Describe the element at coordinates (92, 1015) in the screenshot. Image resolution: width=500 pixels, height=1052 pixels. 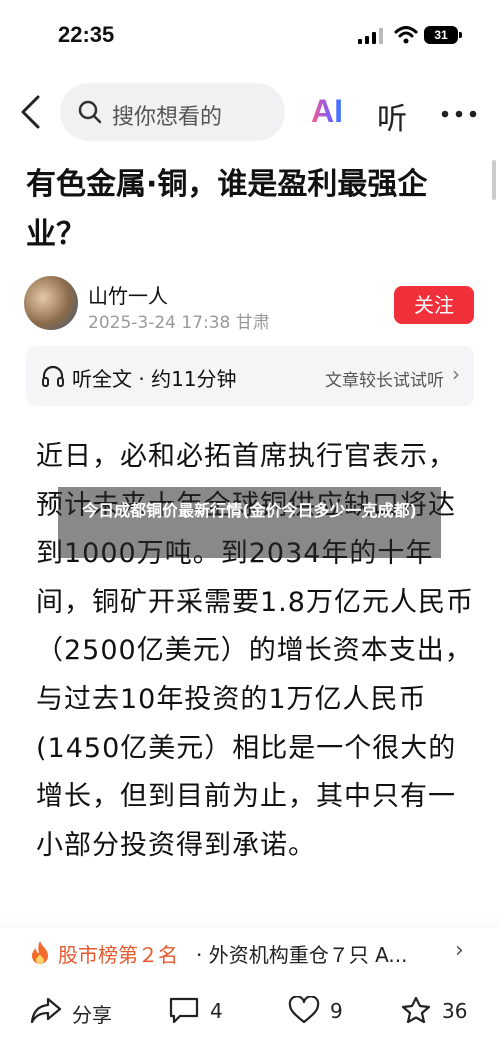
I see `share-label: 分享` at that location.